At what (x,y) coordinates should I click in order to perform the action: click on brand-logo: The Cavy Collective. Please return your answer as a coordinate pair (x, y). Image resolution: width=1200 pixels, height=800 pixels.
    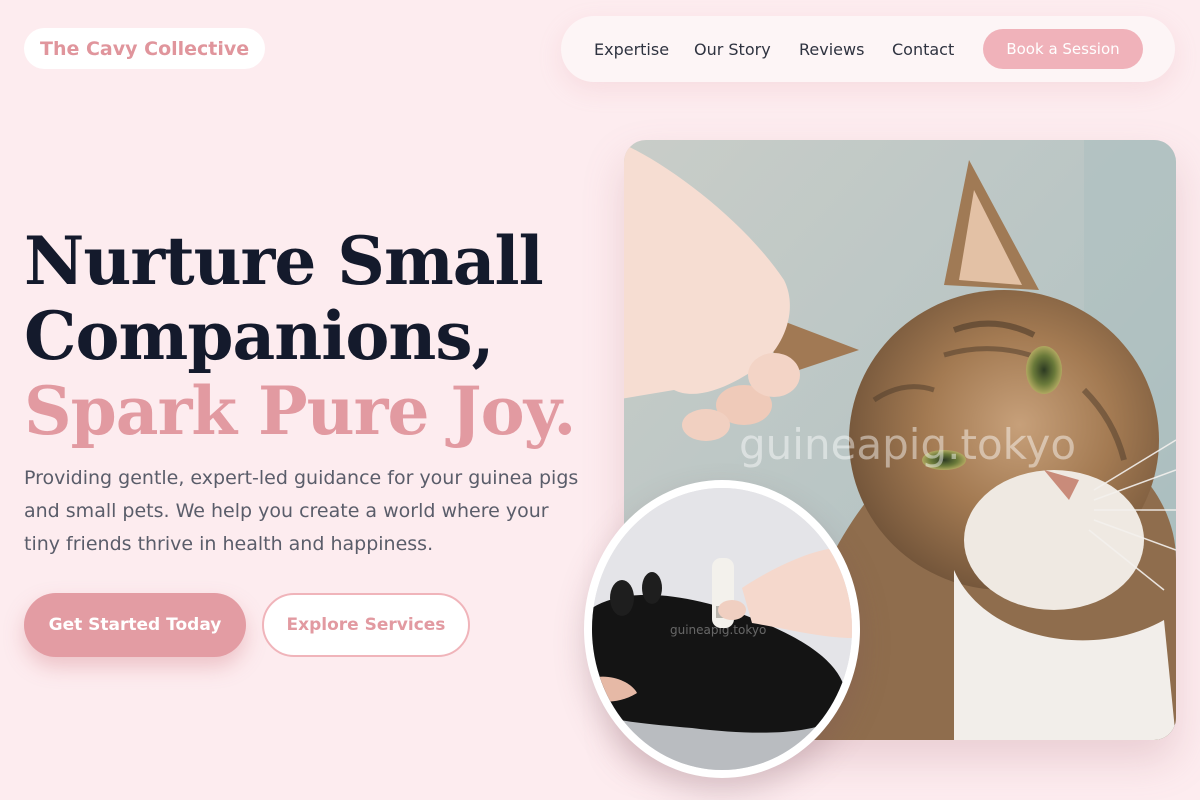
    Looking at the image, I should click on (145, 48).